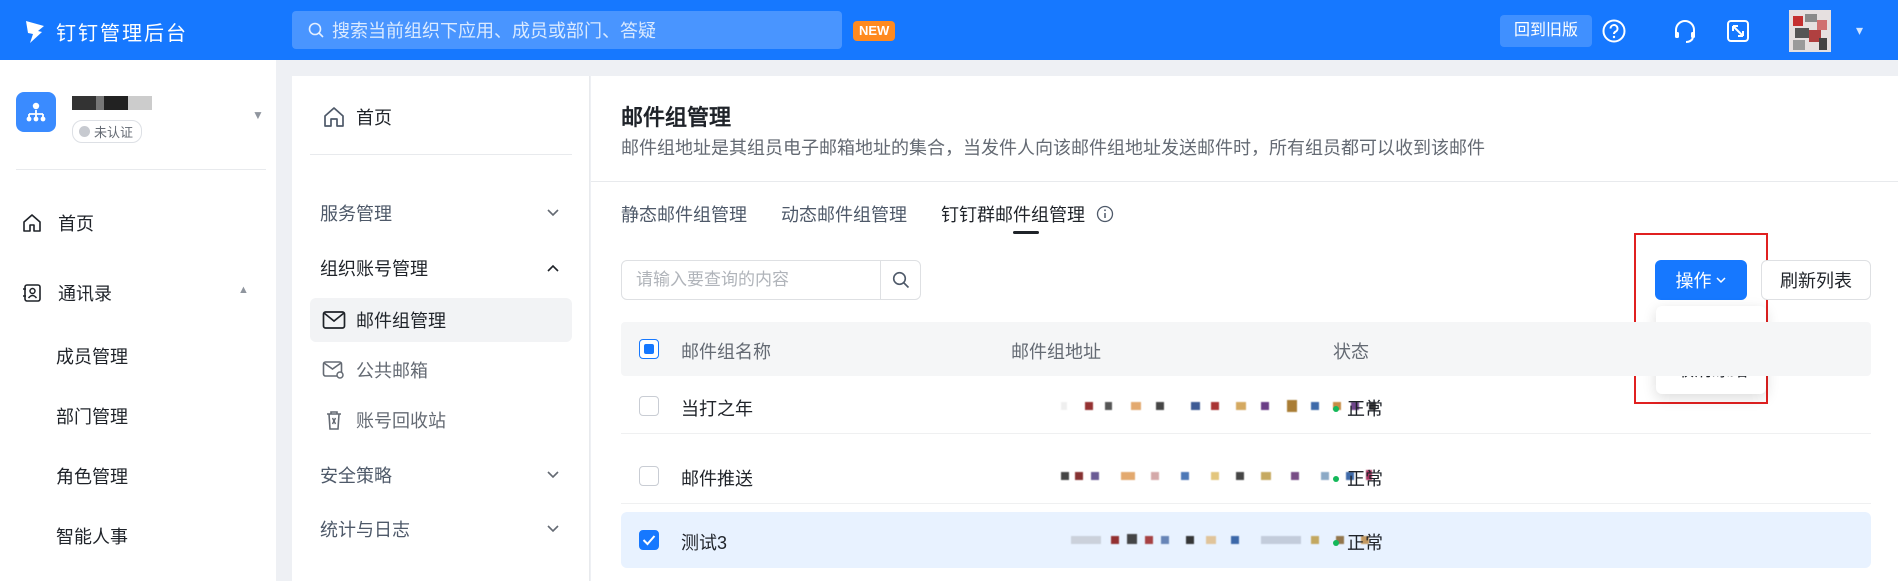 The width and height of the screenshot is (1898, 581). What do you see at coordinates (84, 131) in the screenshot?
I see `unverified-icon` at bounding box center [84, 131].